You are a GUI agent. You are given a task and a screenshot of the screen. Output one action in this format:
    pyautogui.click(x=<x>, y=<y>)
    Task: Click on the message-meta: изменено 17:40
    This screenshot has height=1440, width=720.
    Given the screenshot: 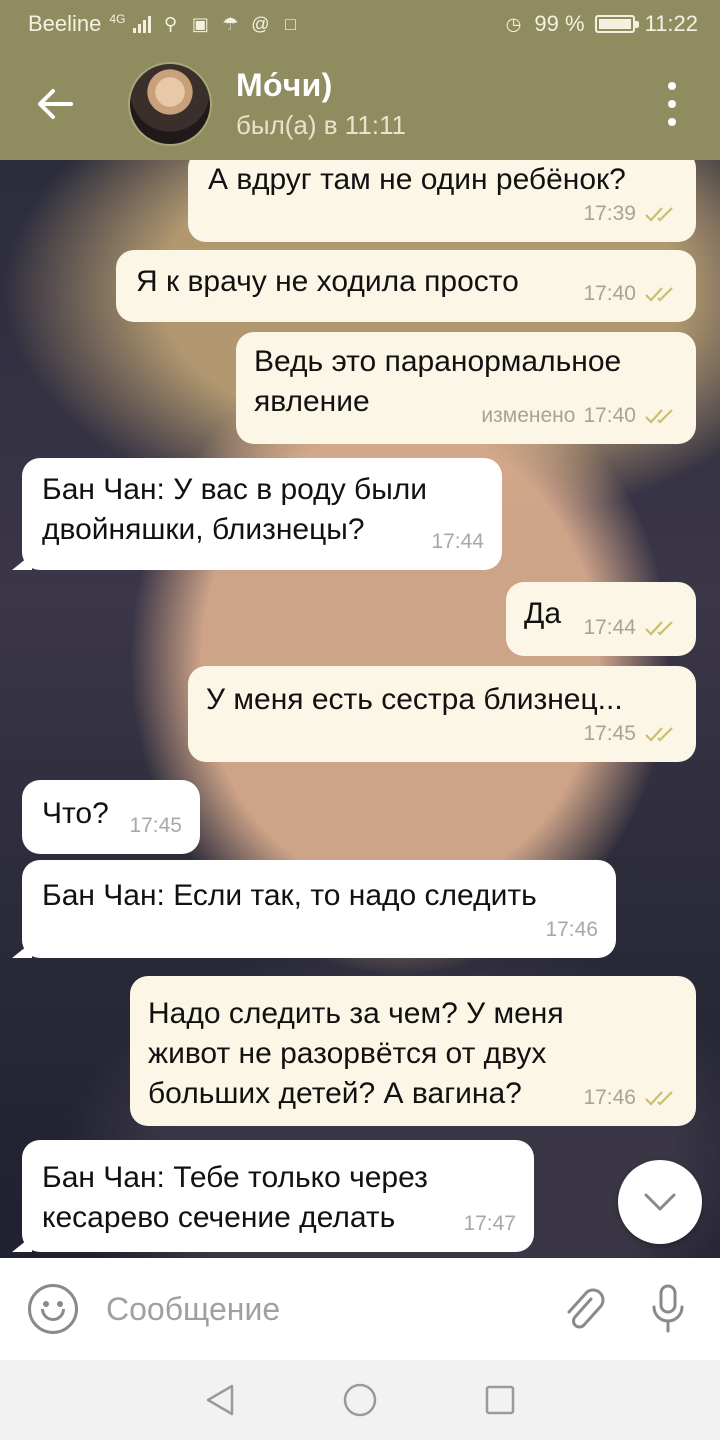 What is the action you would take?
    pyautogui.click(x=579, y=416)
    